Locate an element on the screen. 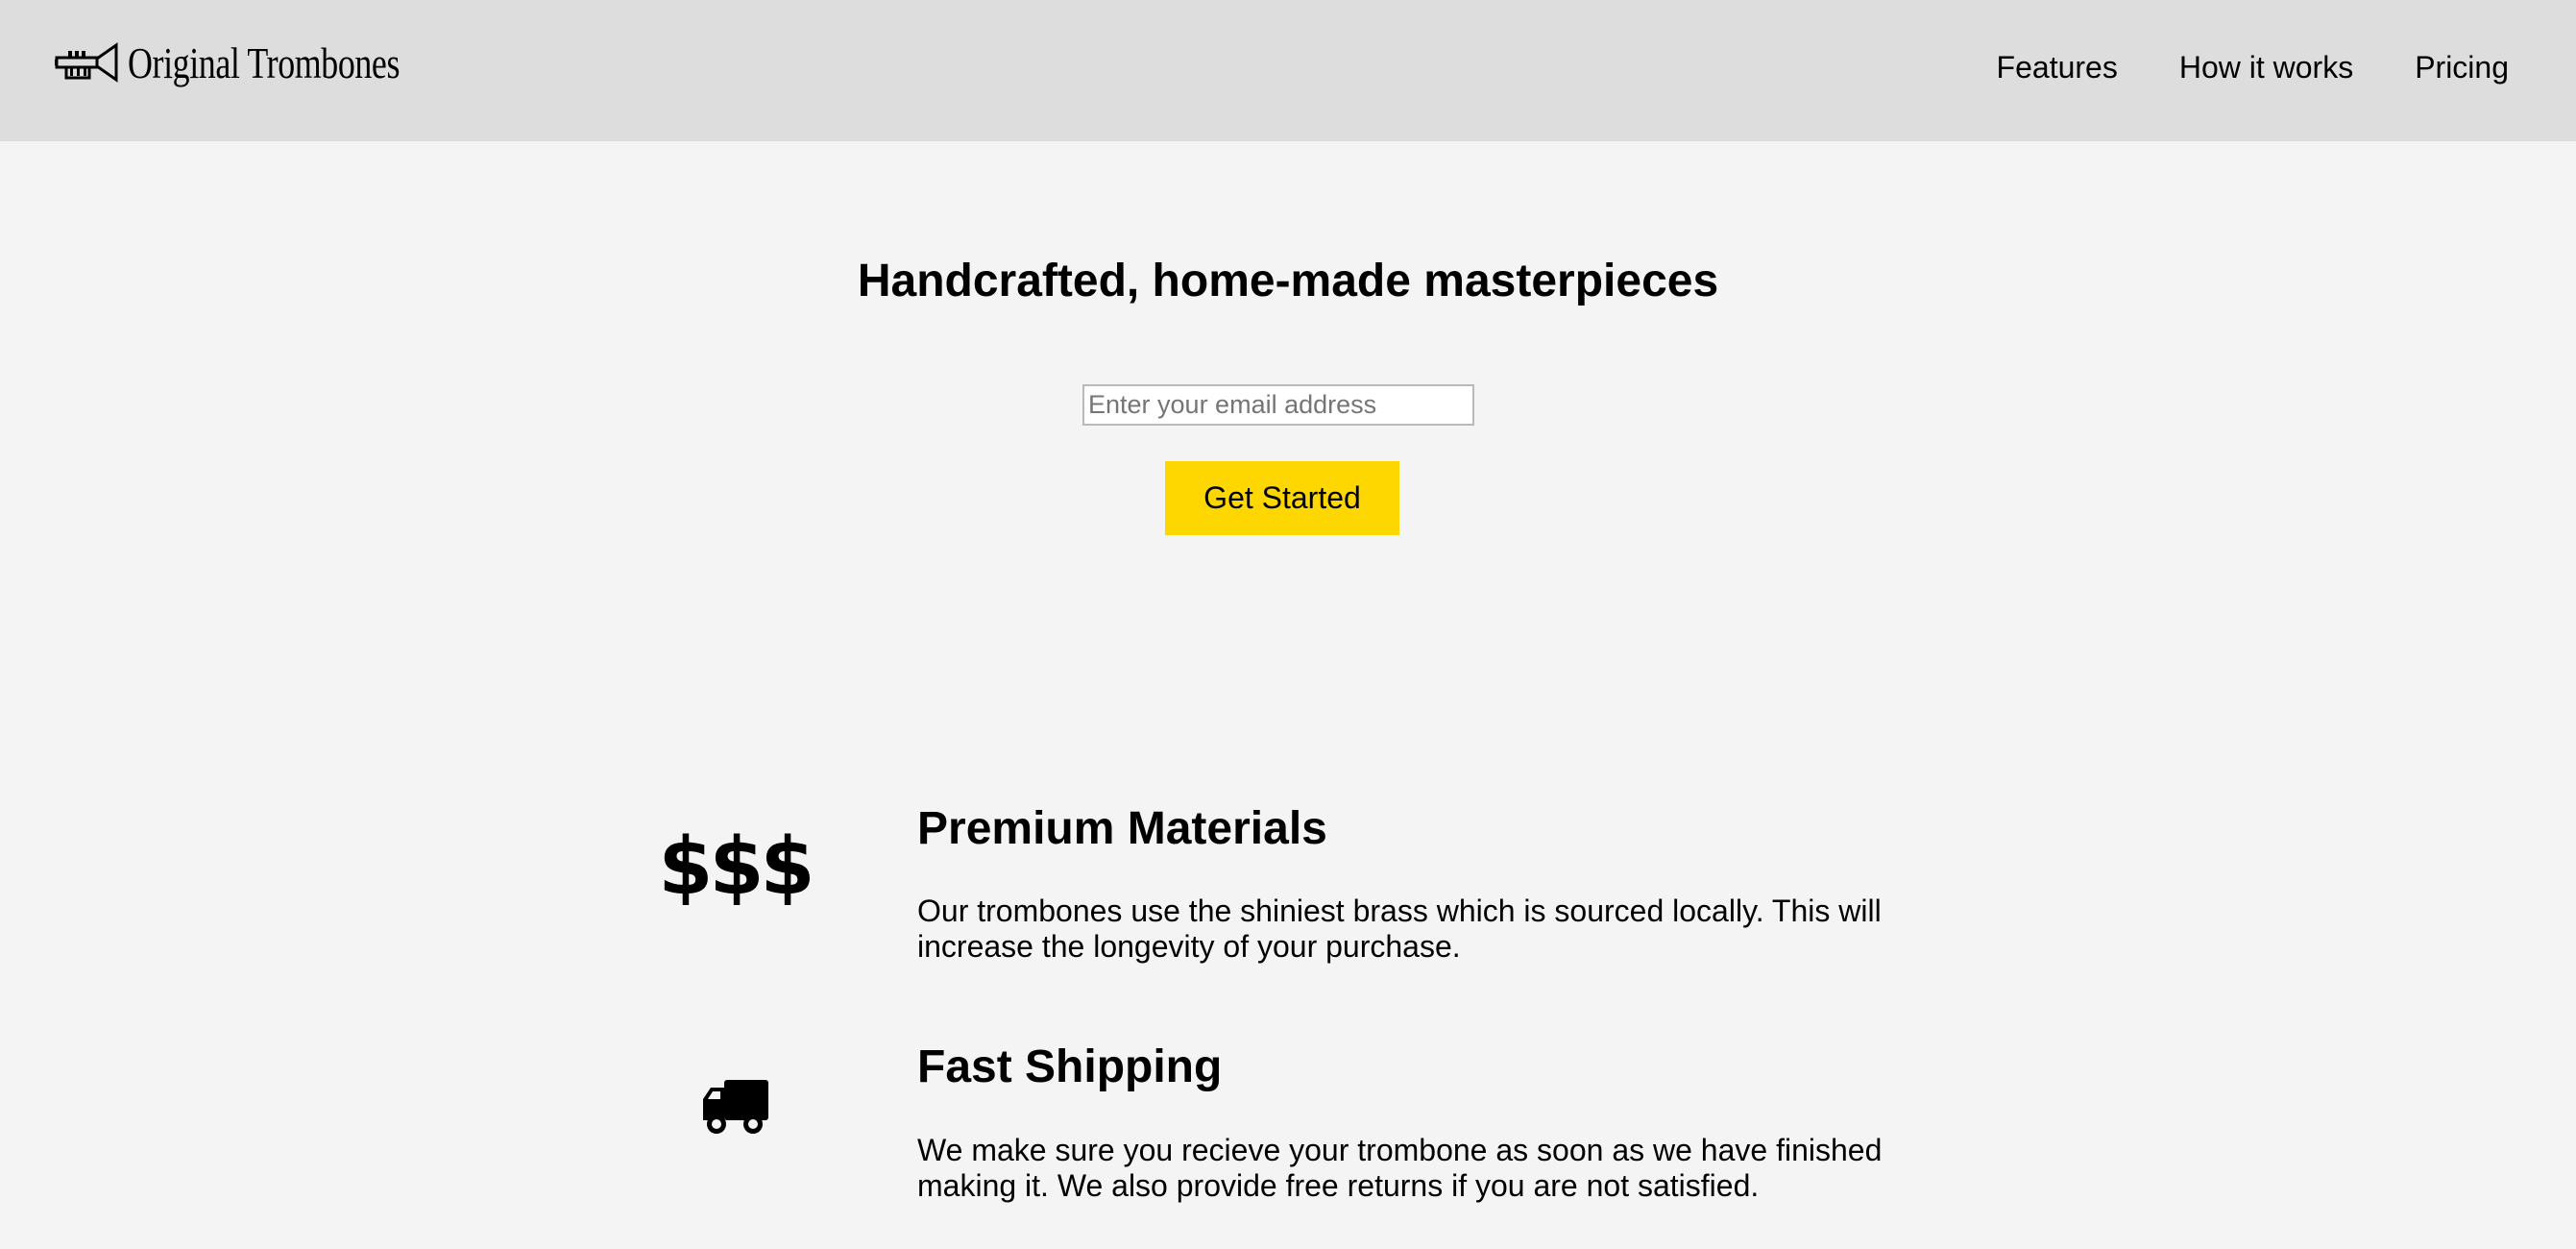 The image size is (2576, 1249). logo-text: Original Trombones is located at coordinates (264, 62).